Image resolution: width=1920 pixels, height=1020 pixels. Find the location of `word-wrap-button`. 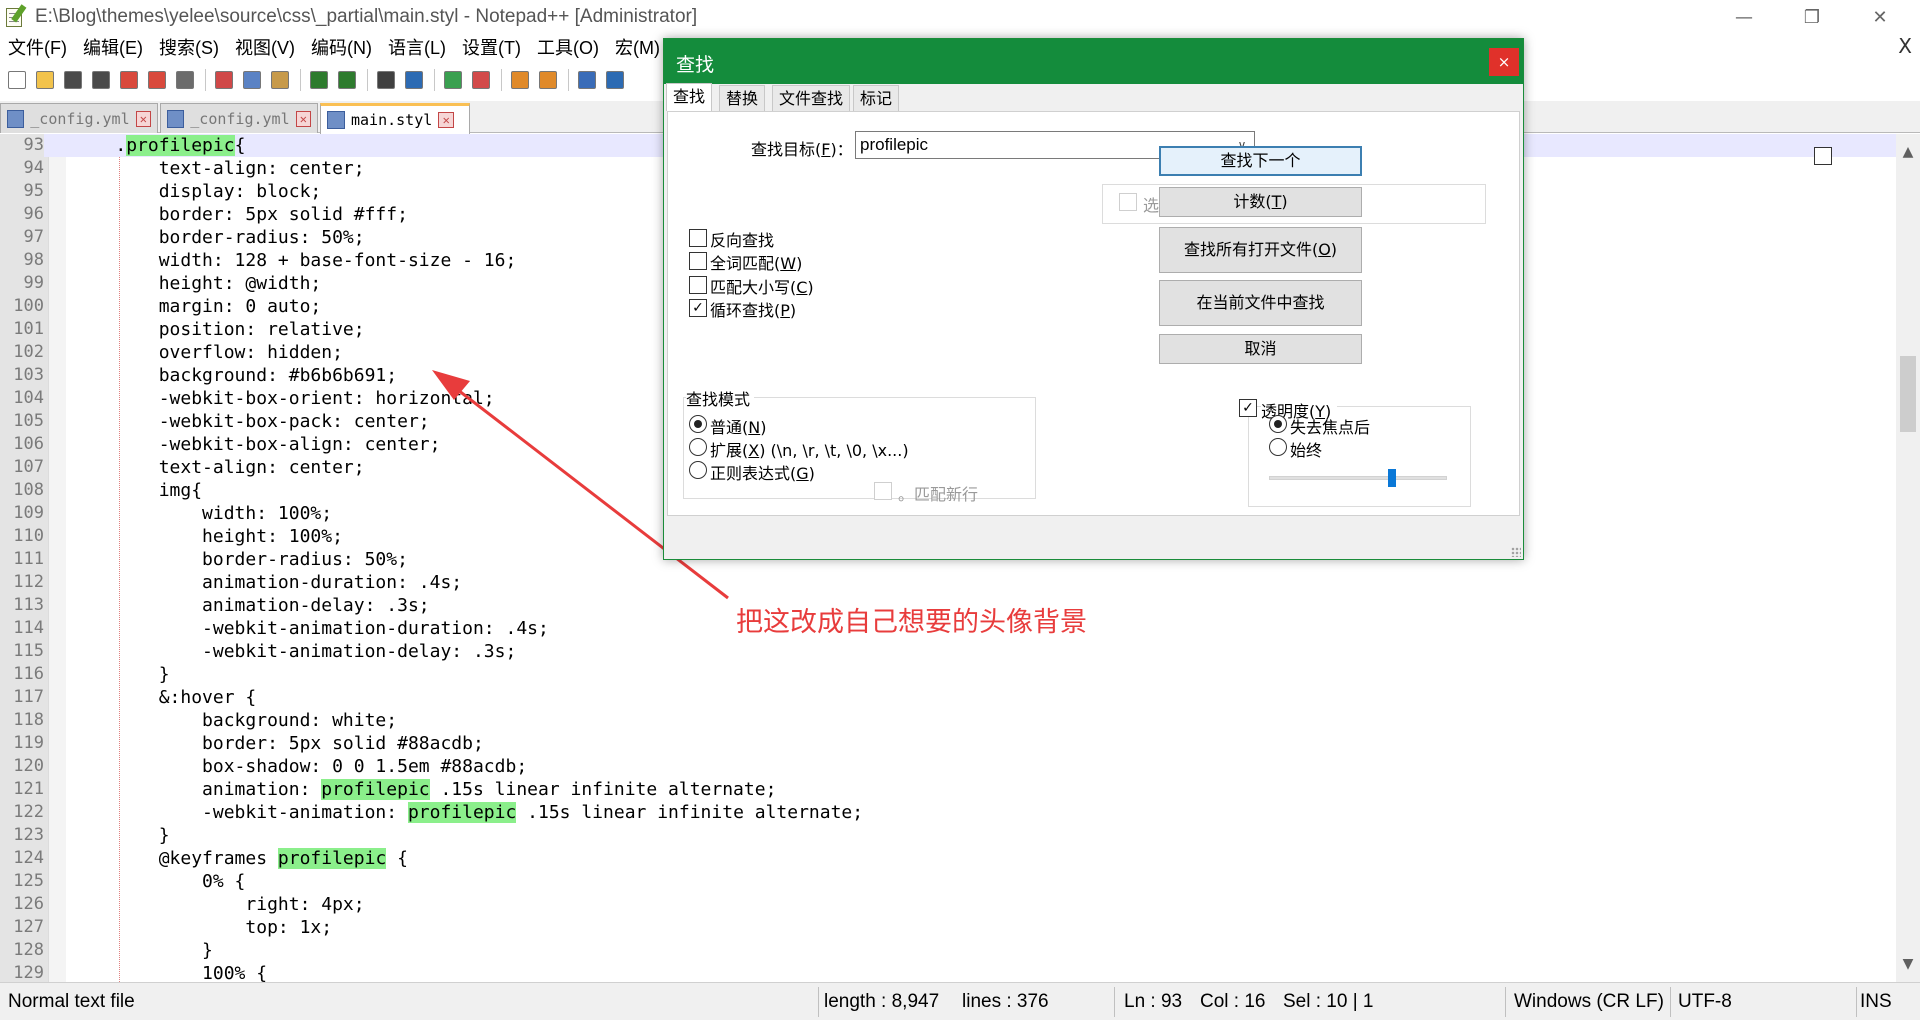

word-wrap-button is located at coordinates (587, 80).